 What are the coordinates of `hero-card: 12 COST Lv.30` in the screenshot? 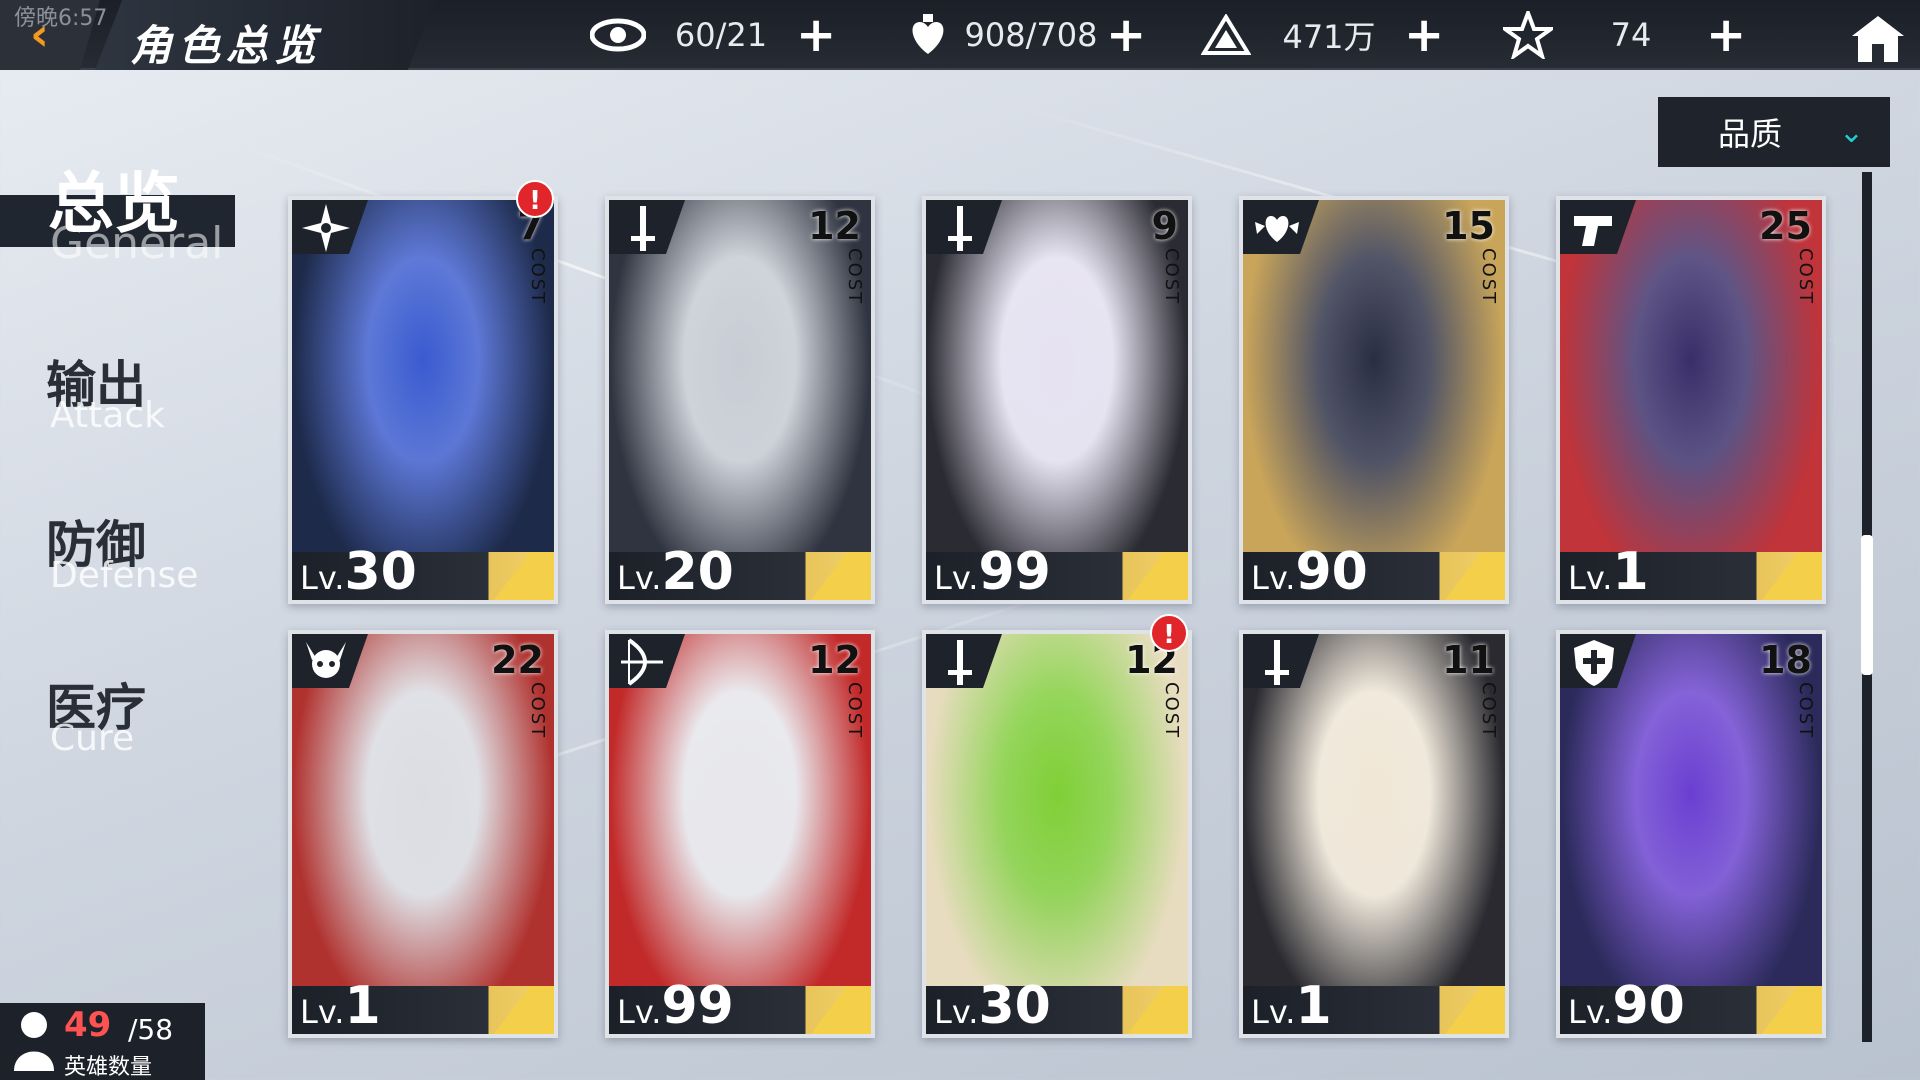 It's located at (1057, 834).